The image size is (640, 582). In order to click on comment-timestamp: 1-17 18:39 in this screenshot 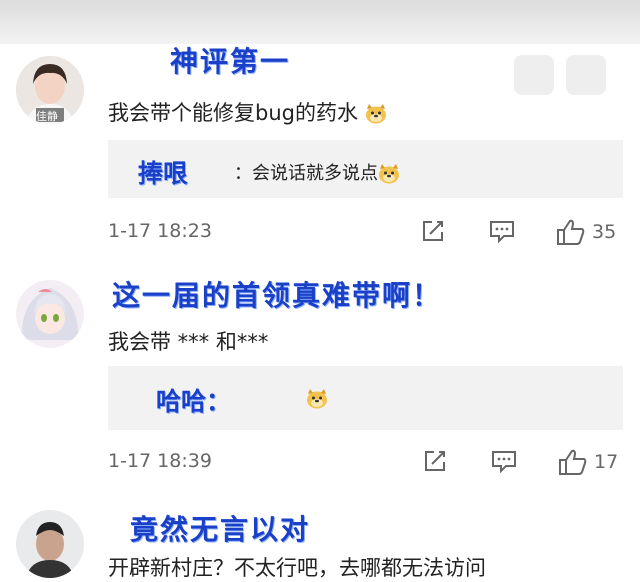, I will do `click(160, 461)`.